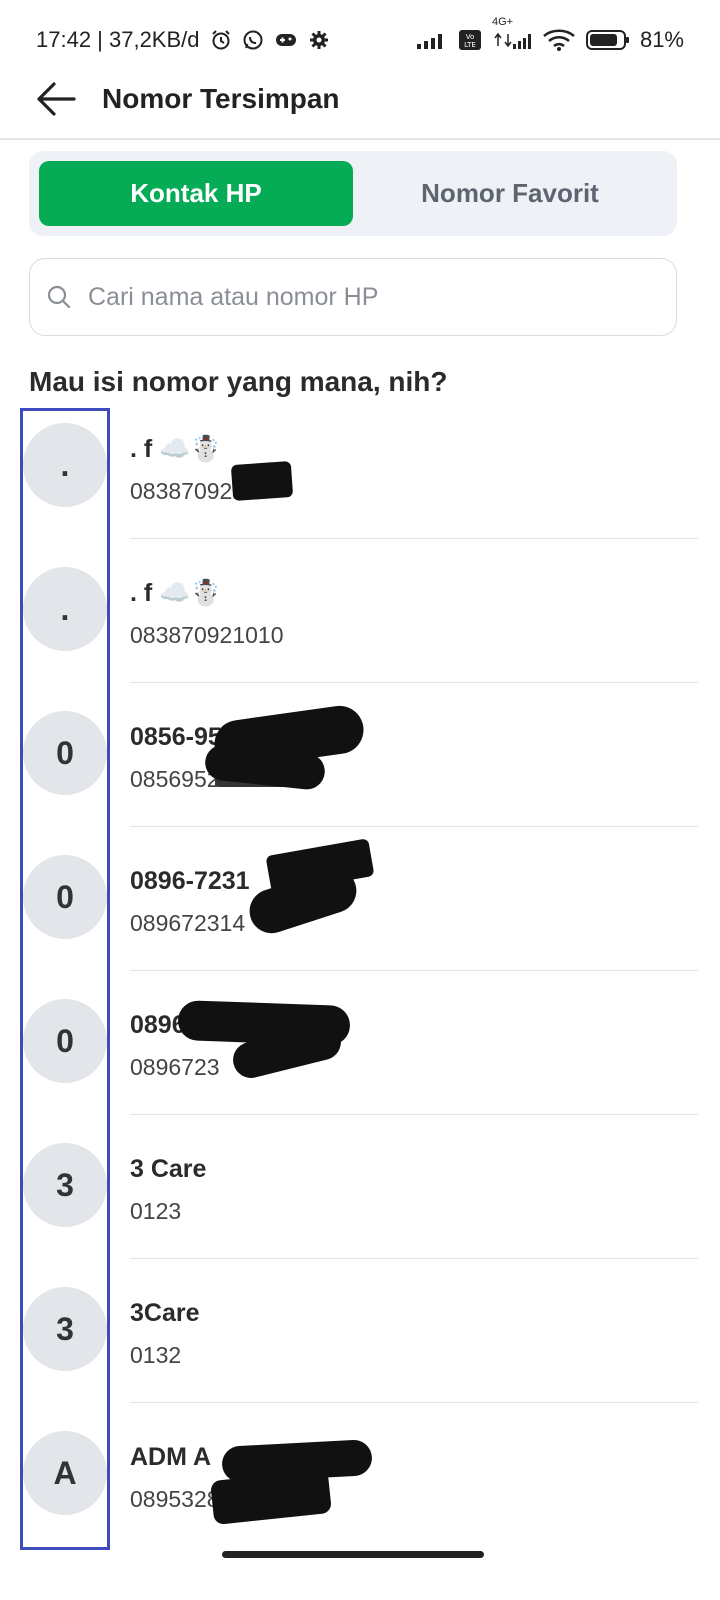 Image resolution: width=720 pixels, height=1600 pixels. What do you see at coordinates (502, 22) in the screenshot?
I see `network-type-label: 4G+` at bounding box center [502, 22].